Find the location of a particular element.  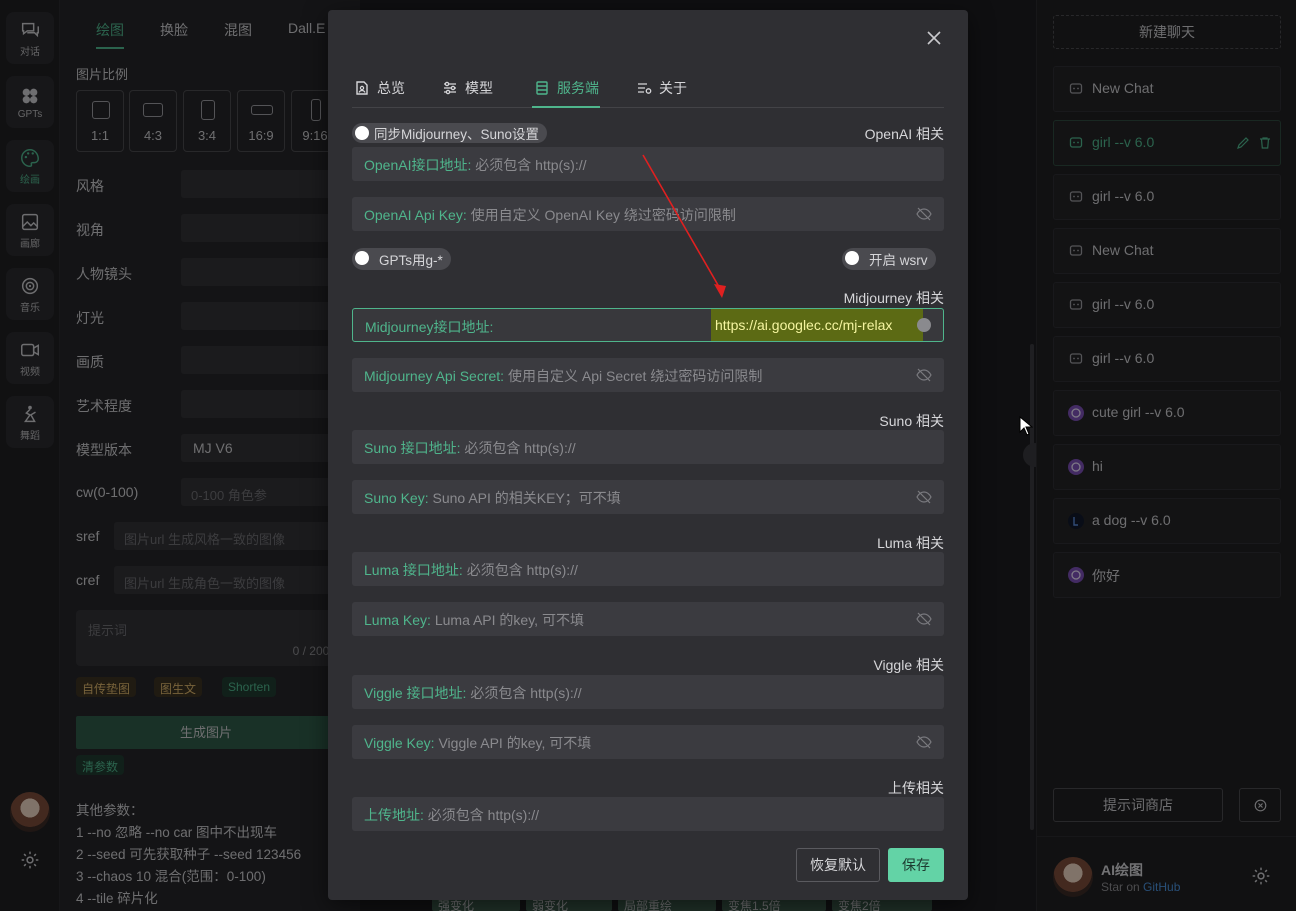

tab-overview-label: 总览 is located at coordinates (391, 88).